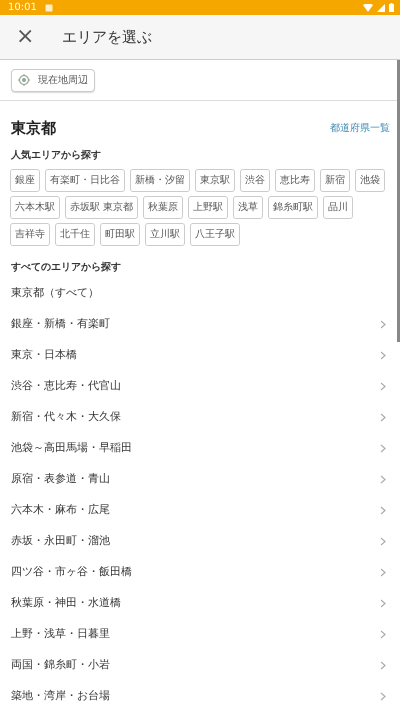 Image resolution: width=400 pixels, height=710 pixels. I want to click on area-chip: 吉祥寺, so click(30, 234).